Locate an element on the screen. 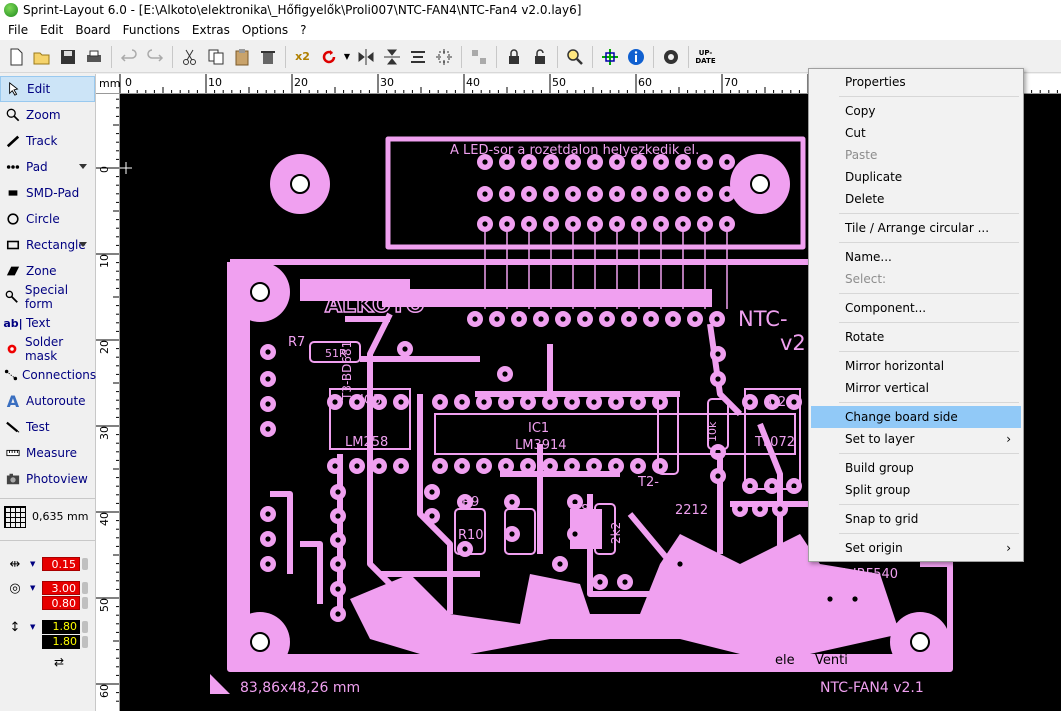 Image resolution: width=1061 pixels, height=711 pixels. tool-special-form: Special form is located at coordinates (47, 297).